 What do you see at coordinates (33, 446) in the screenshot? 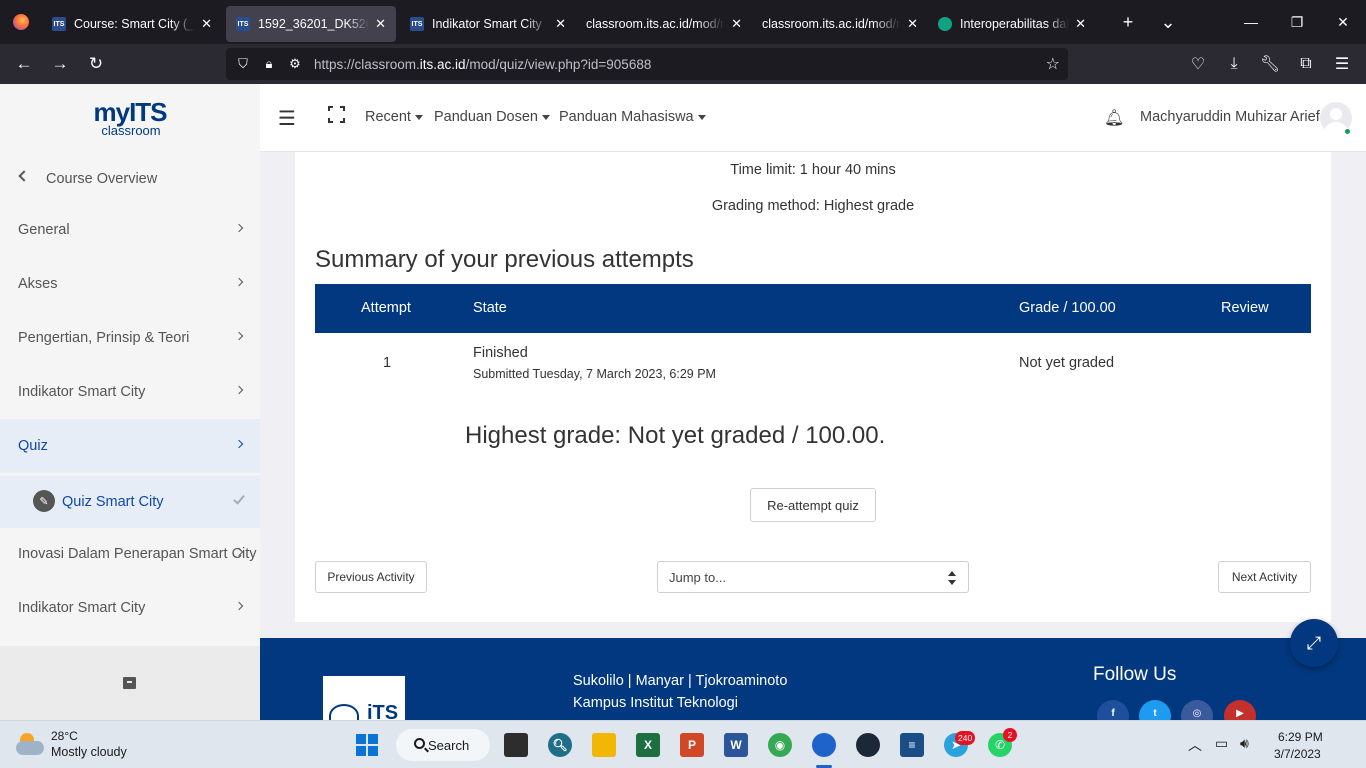
I see `sidebar-item-label: Quiz` at bounding box center [33, 446].